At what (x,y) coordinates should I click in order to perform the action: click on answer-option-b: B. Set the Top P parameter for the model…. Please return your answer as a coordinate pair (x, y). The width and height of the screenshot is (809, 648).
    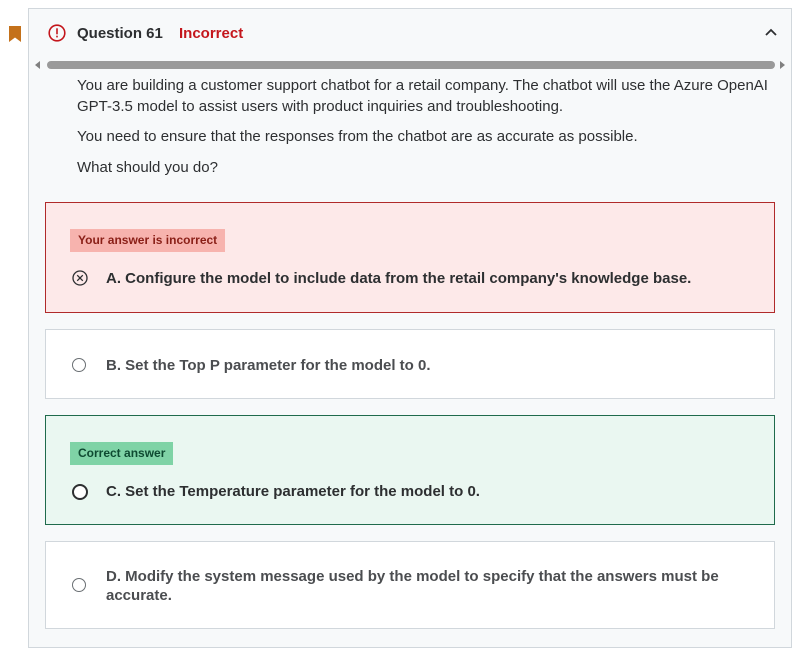
    Looking at the image, I should click on (410, 364).